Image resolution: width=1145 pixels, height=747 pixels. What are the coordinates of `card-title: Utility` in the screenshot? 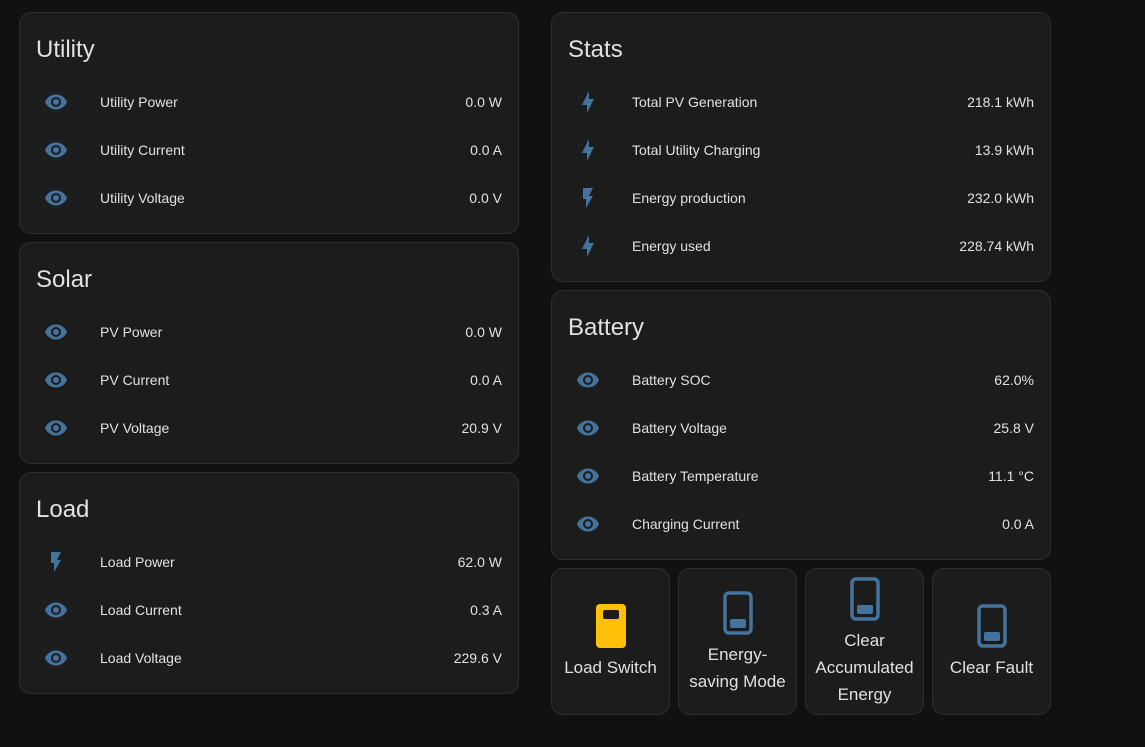 It's located at (65, 49).